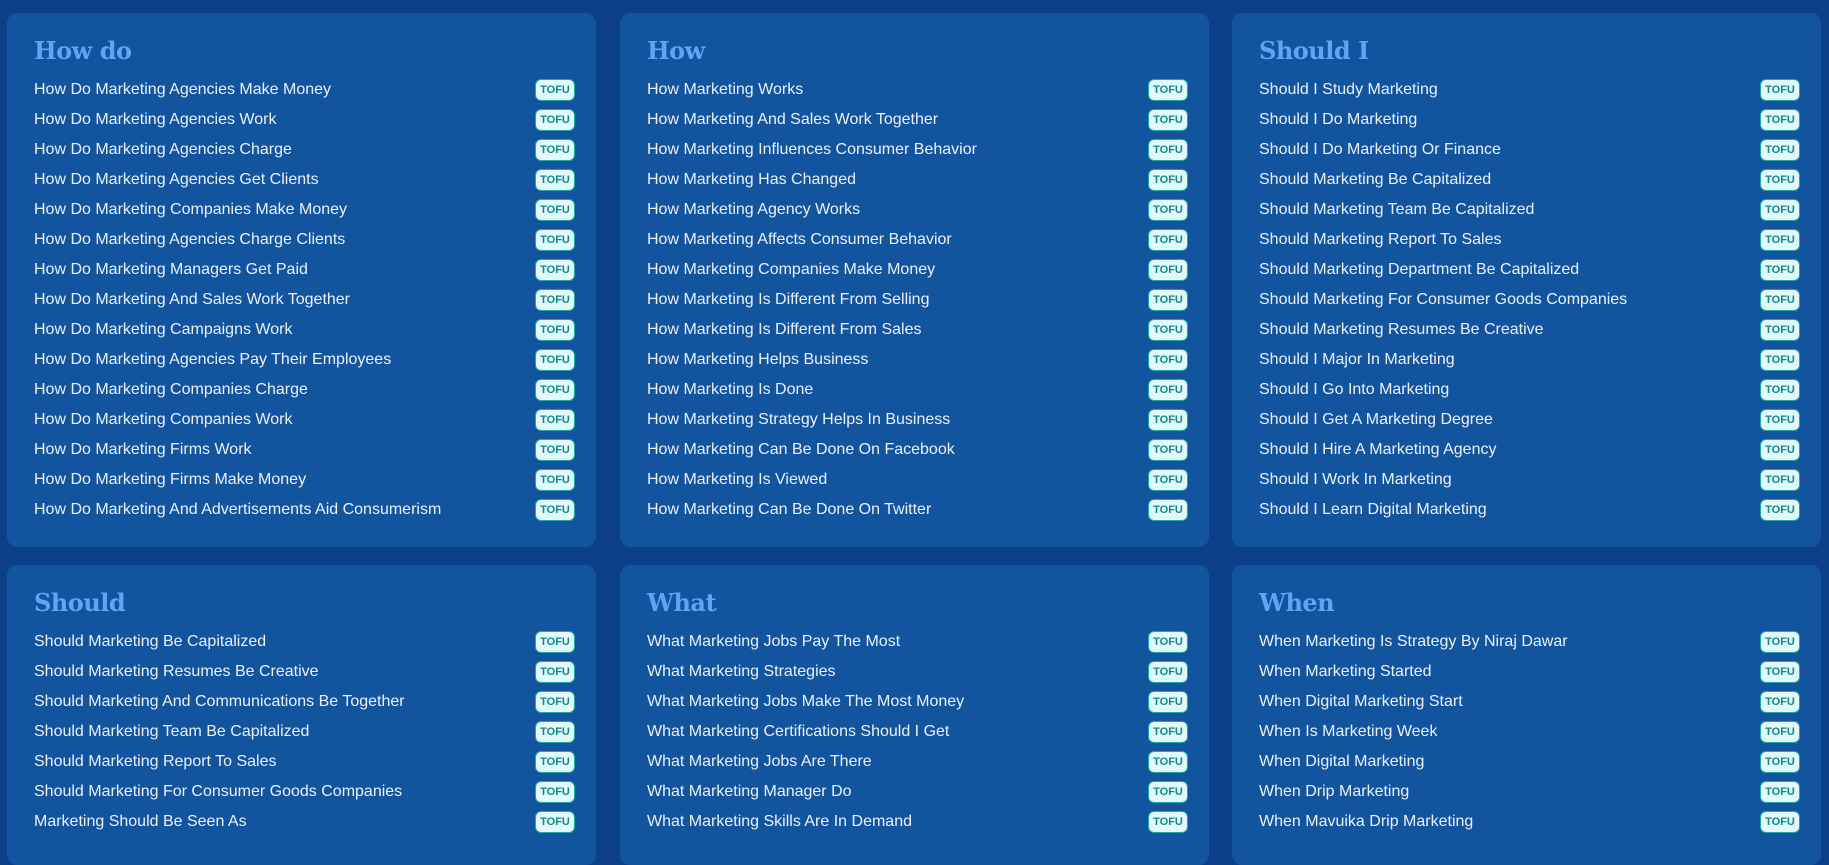  Describe the element at coordinates (171, 732) in the screenshot. I see `keyword-link: Should Marketing Team Be Capitalized` at that location.